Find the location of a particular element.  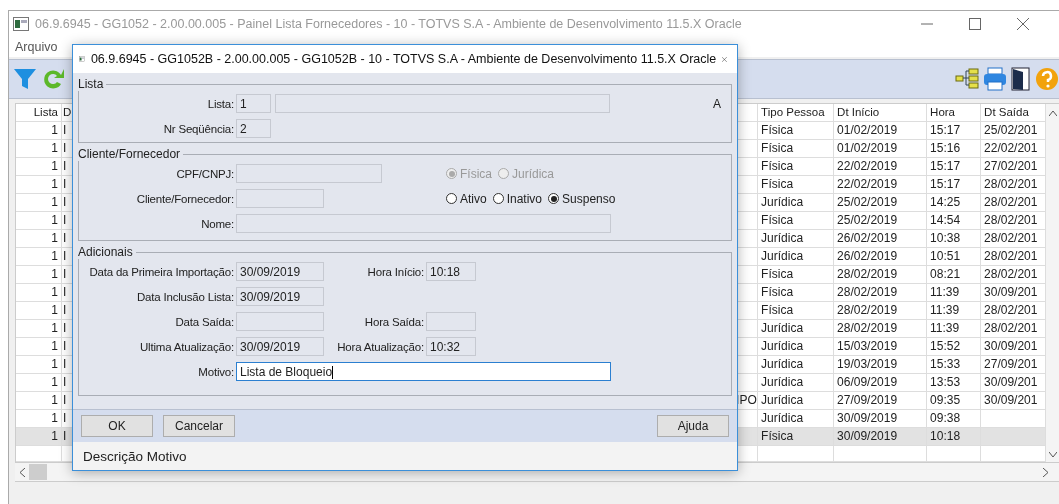

table-cell: 27/02/201 is located at coordinates (1011, 166).